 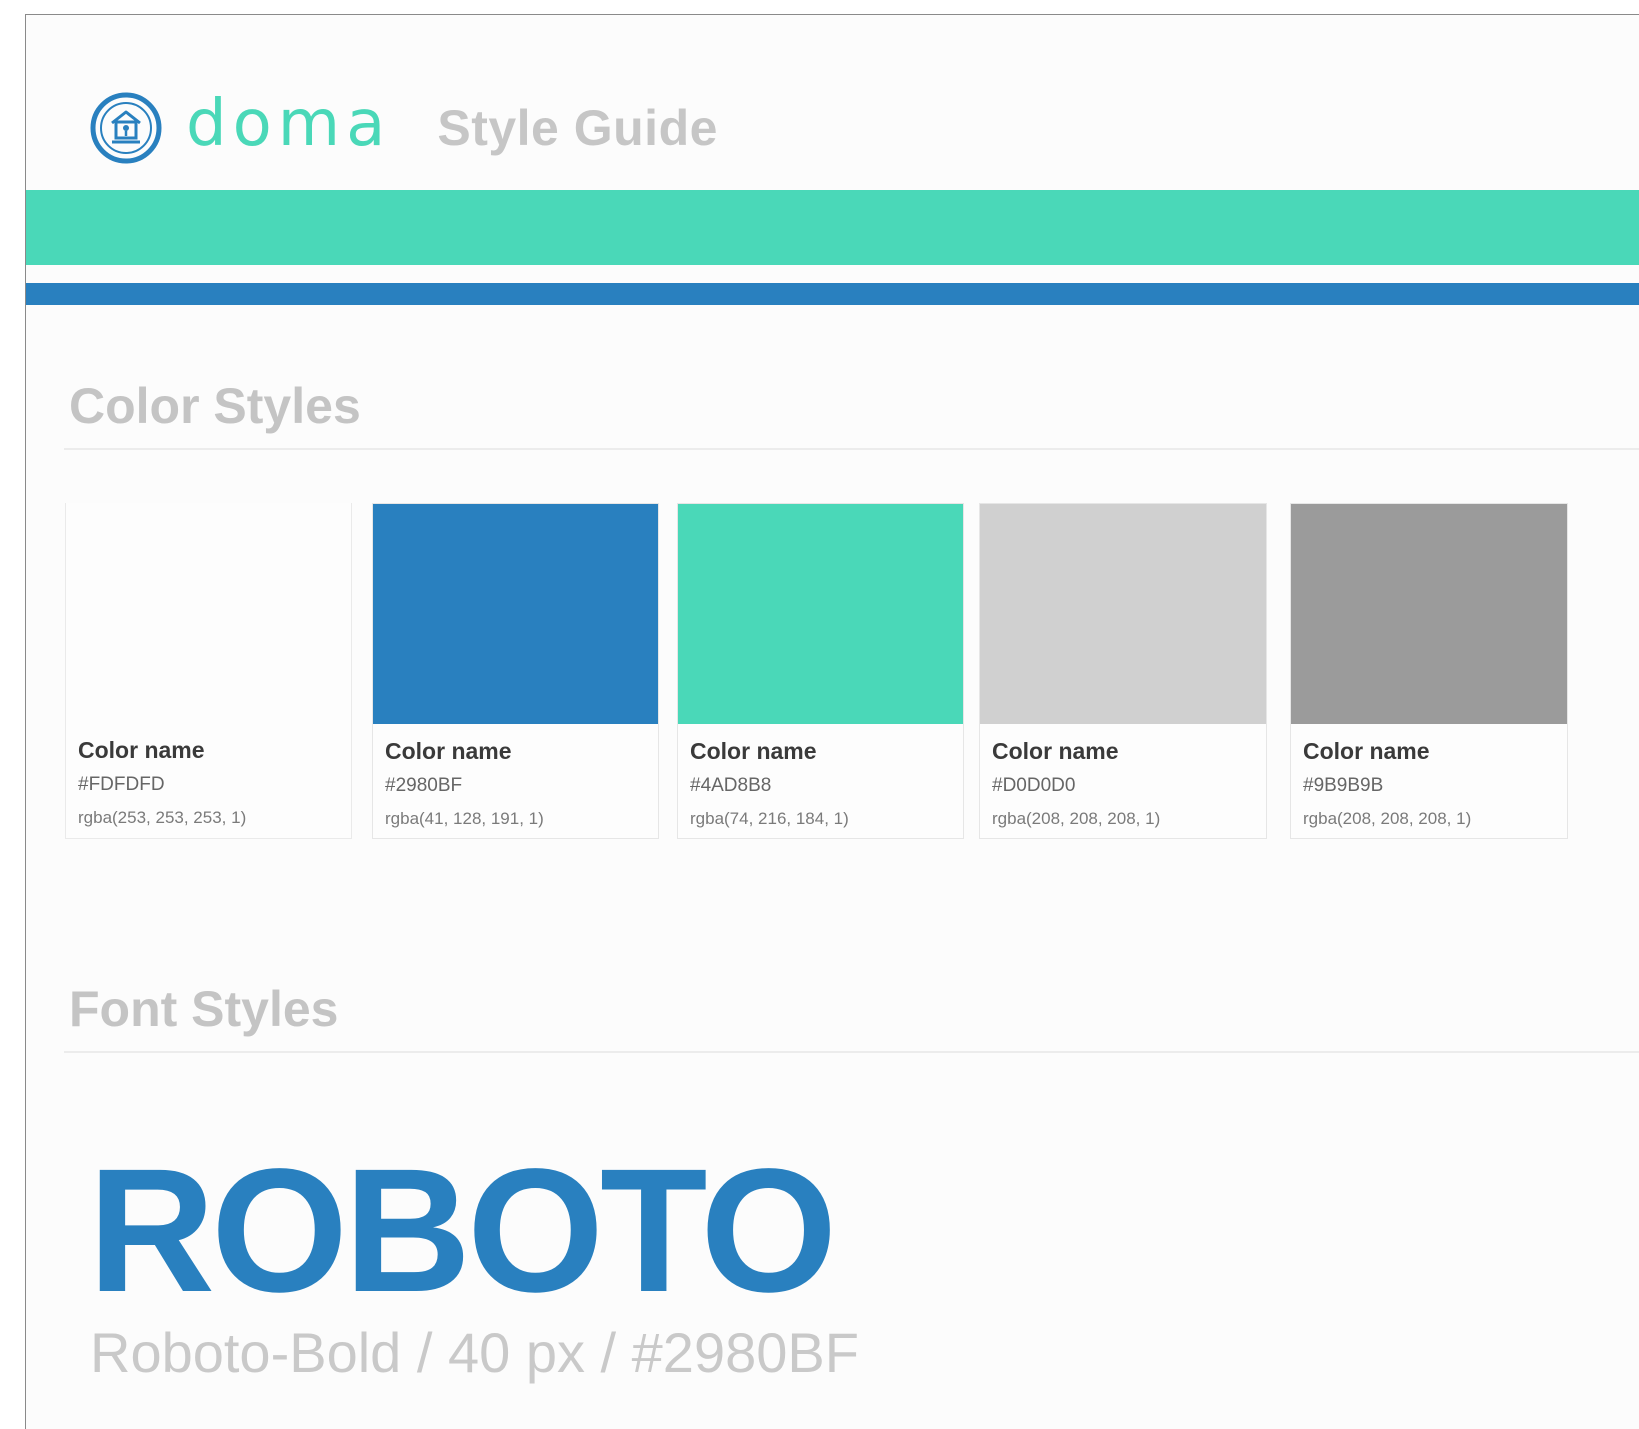 I want to click on color-swatch: Color name #2980BF rgba(41, 128, 191, 1), so click(x=515, y=671).